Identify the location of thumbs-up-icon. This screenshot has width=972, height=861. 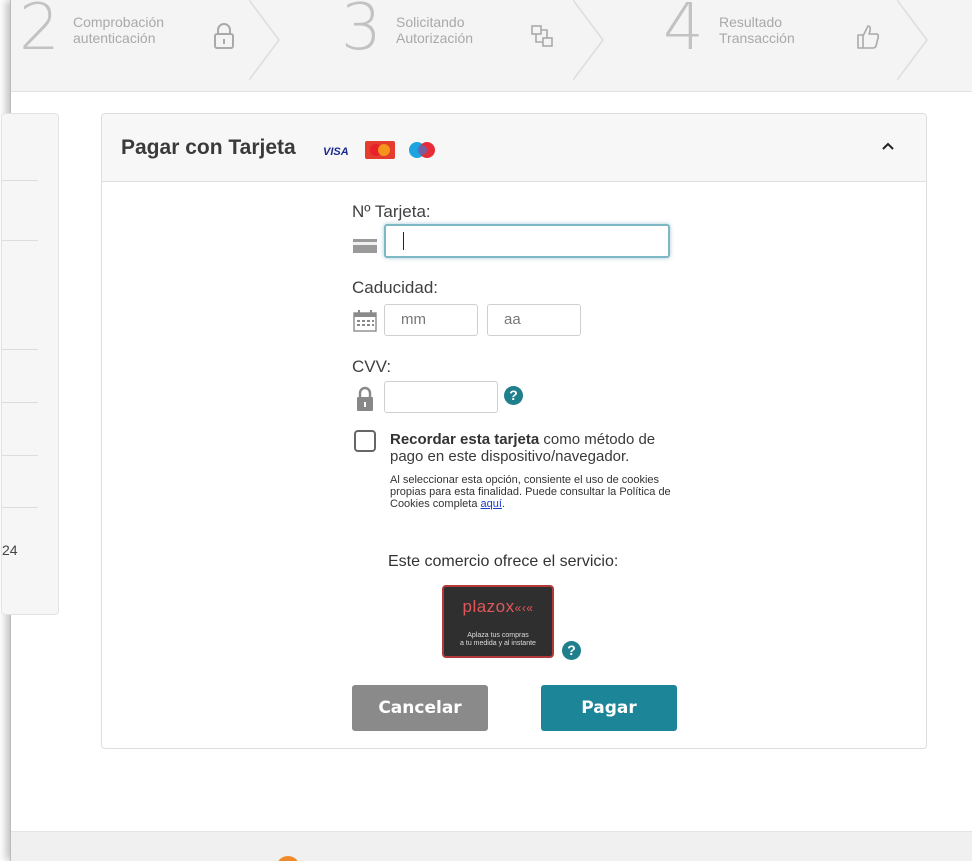
(868, 37).